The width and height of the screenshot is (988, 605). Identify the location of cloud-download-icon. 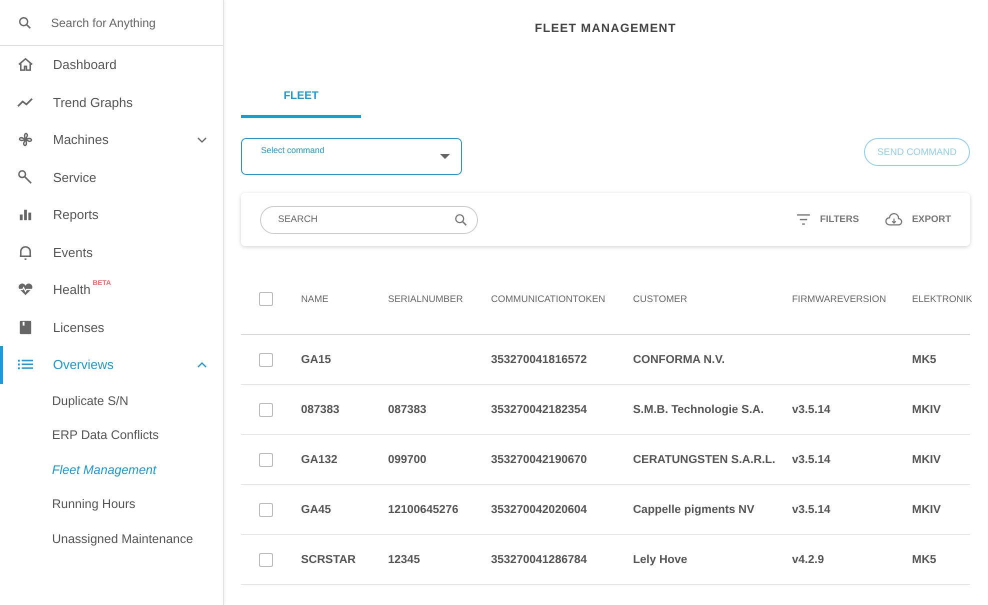
(893, 219).